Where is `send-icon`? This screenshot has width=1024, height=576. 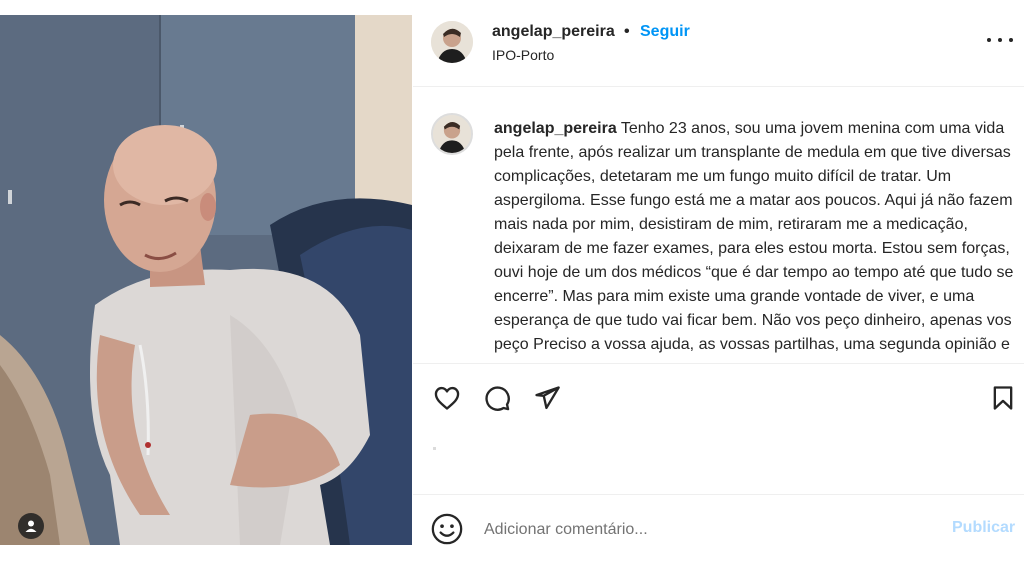
send-icon is located at coordinates (547, 398).